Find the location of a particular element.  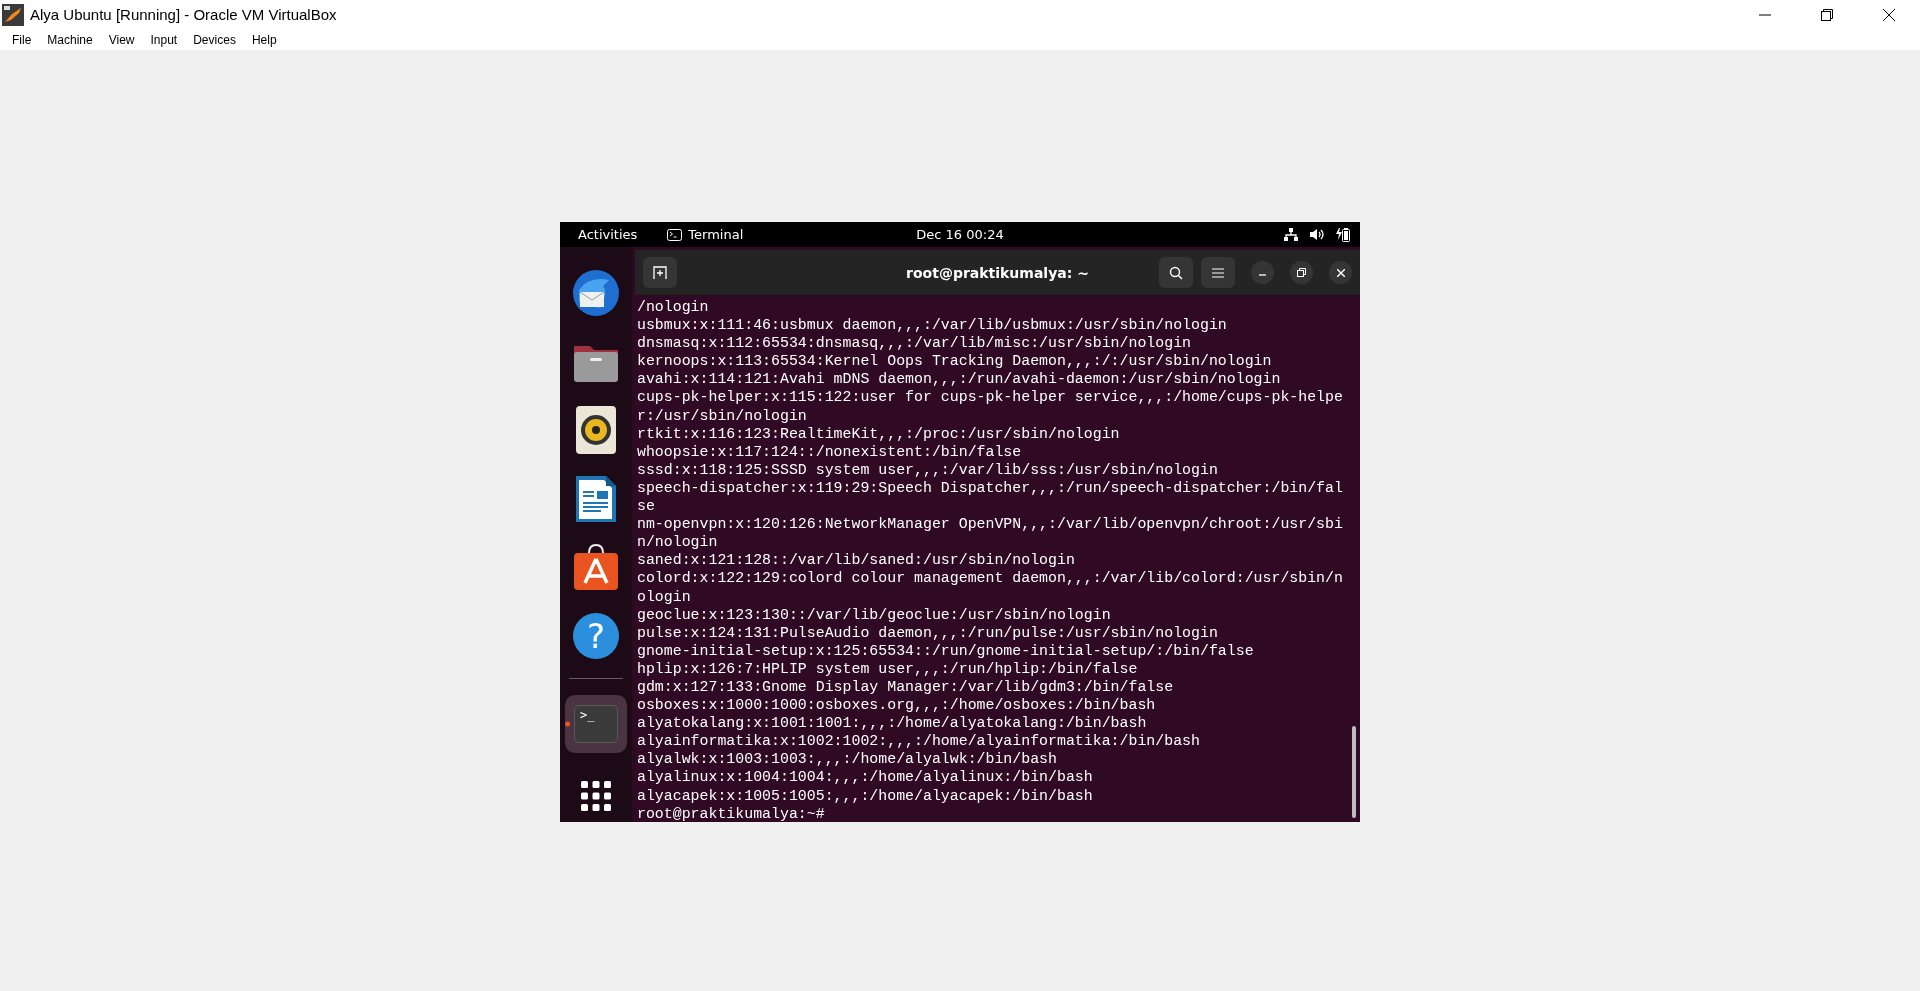

search-icon is located at coordinates (1176, 272).